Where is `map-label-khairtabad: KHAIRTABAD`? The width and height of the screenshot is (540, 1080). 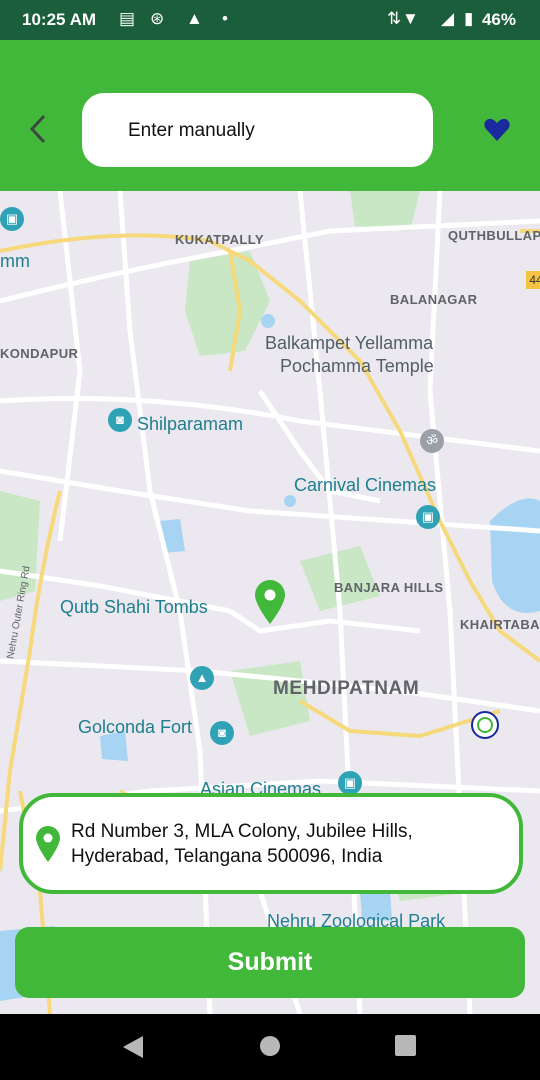
map-label-khairtabad: KHAIRTABAD is located at coordinates (500, 624).